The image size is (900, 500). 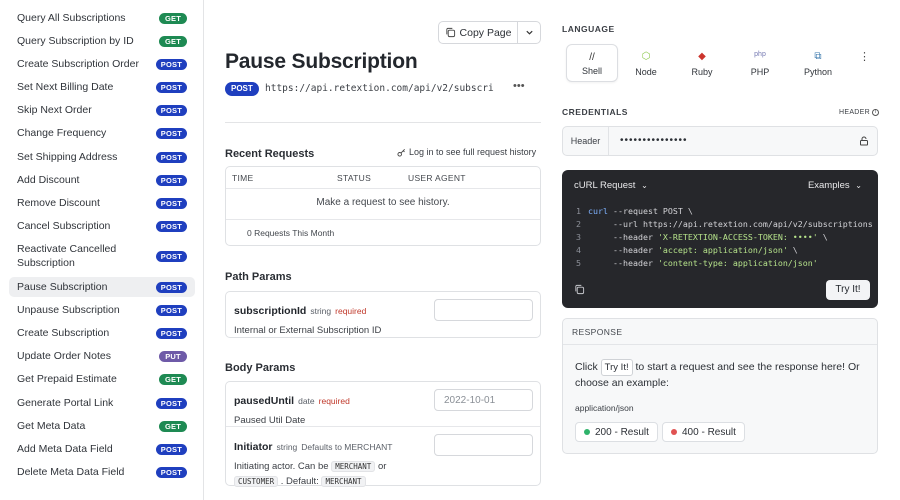 I want to click on sidebar-item-label: Set Shipping Address, so click(x=67, y=157).